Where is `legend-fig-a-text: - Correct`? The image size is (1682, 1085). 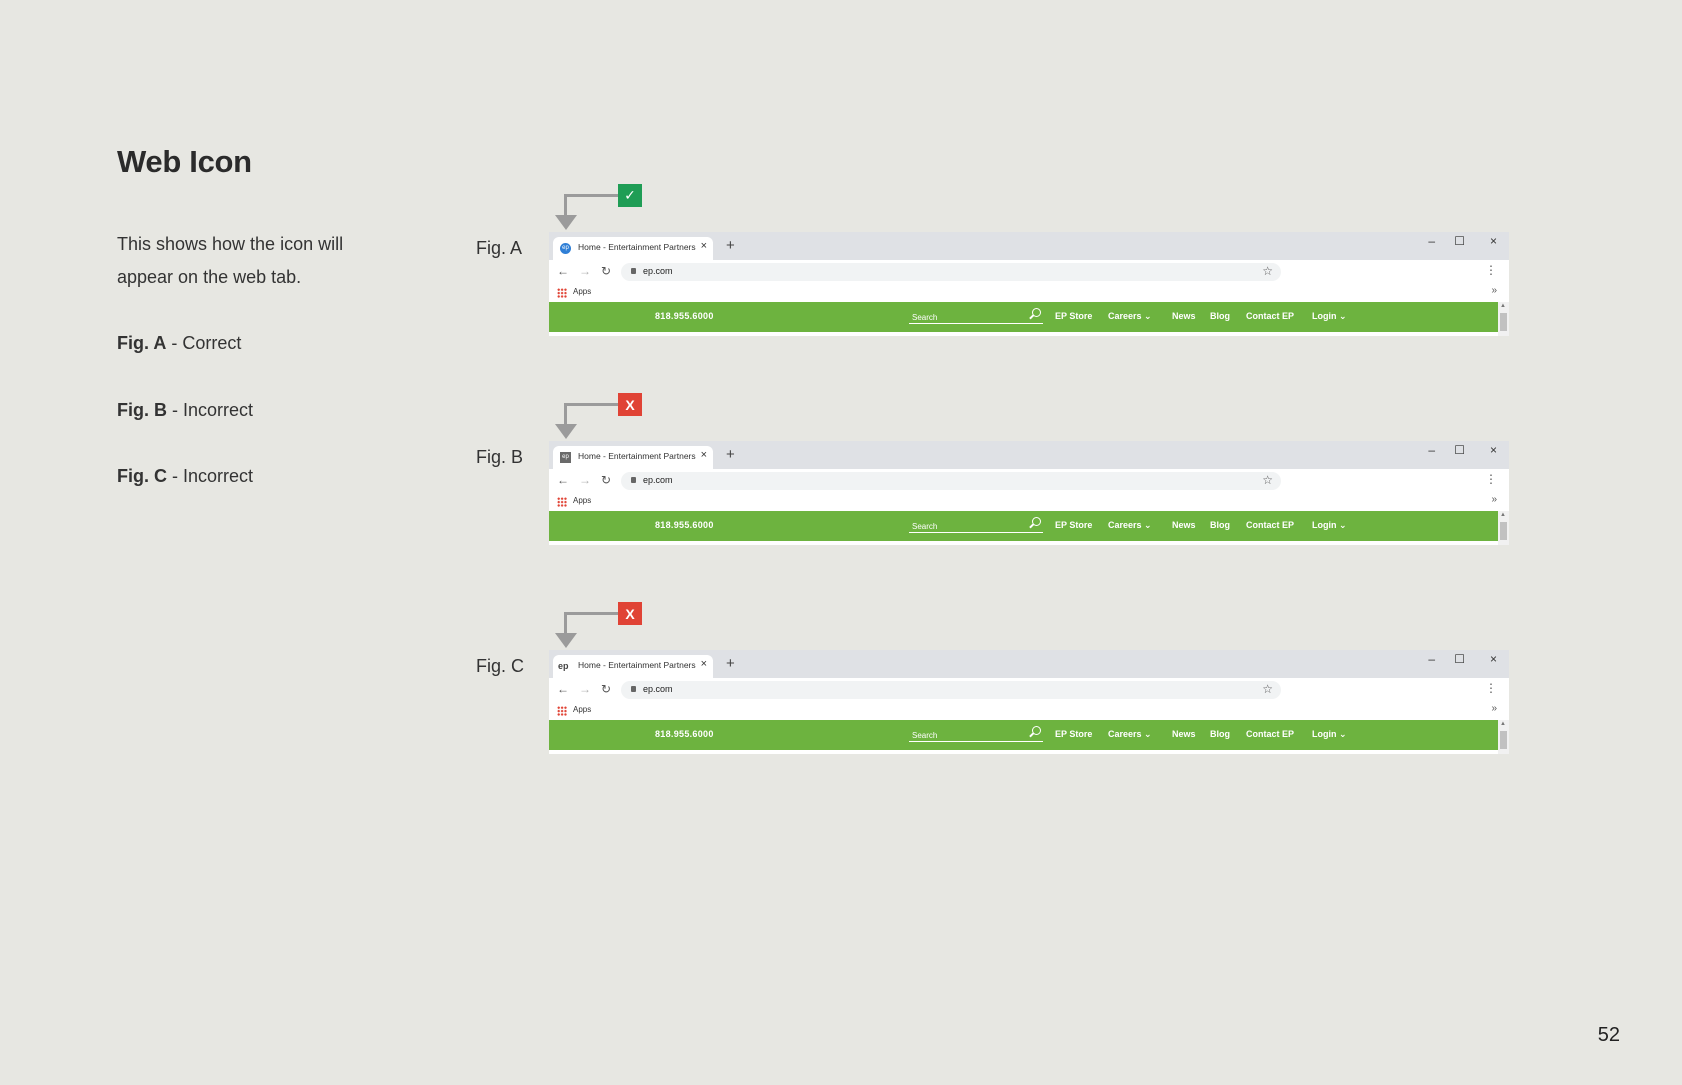 legend-fig-a-text: - Correct is located at coordinates (204, 343).